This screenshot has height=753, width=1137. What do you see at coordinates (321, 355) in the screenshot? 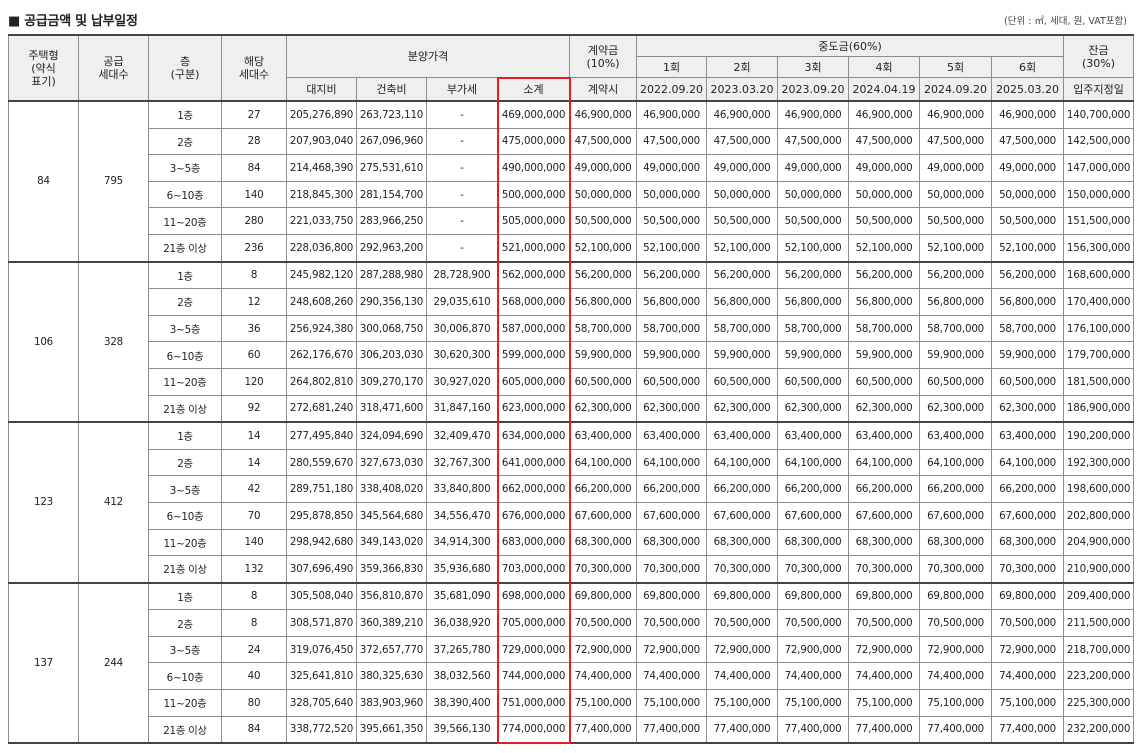
I see `cell-land: 262,176,670` at bounding box center [321, 355].